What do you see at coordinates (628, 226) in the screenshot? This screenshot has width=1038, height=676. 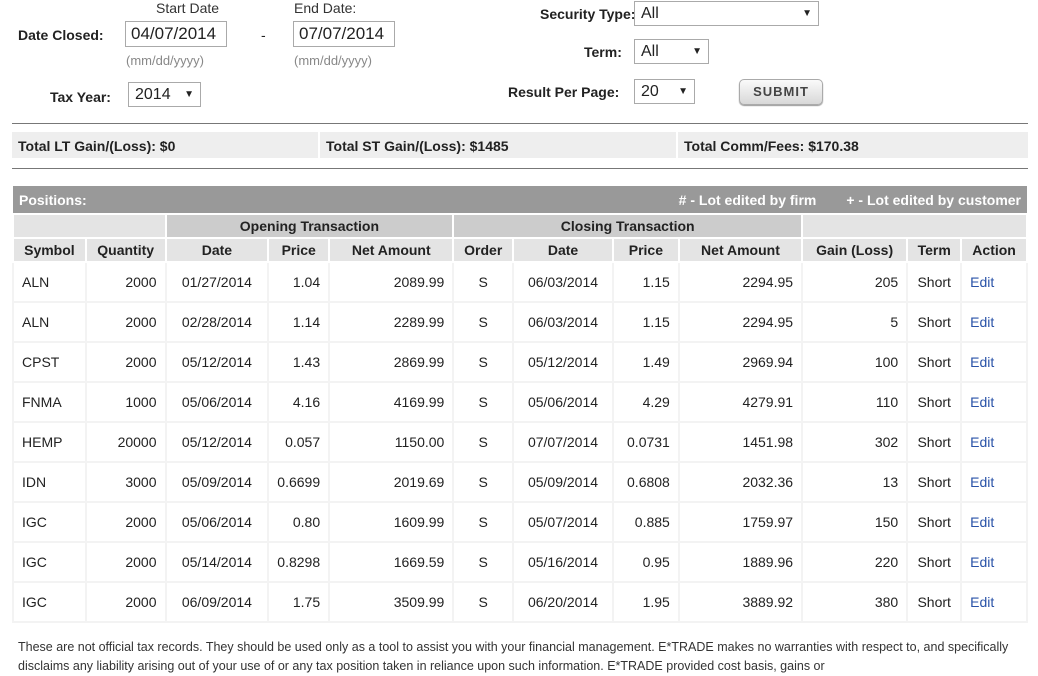 I see `closing-transaction-header: Closing Transaction` at bounding box center [628, 226].